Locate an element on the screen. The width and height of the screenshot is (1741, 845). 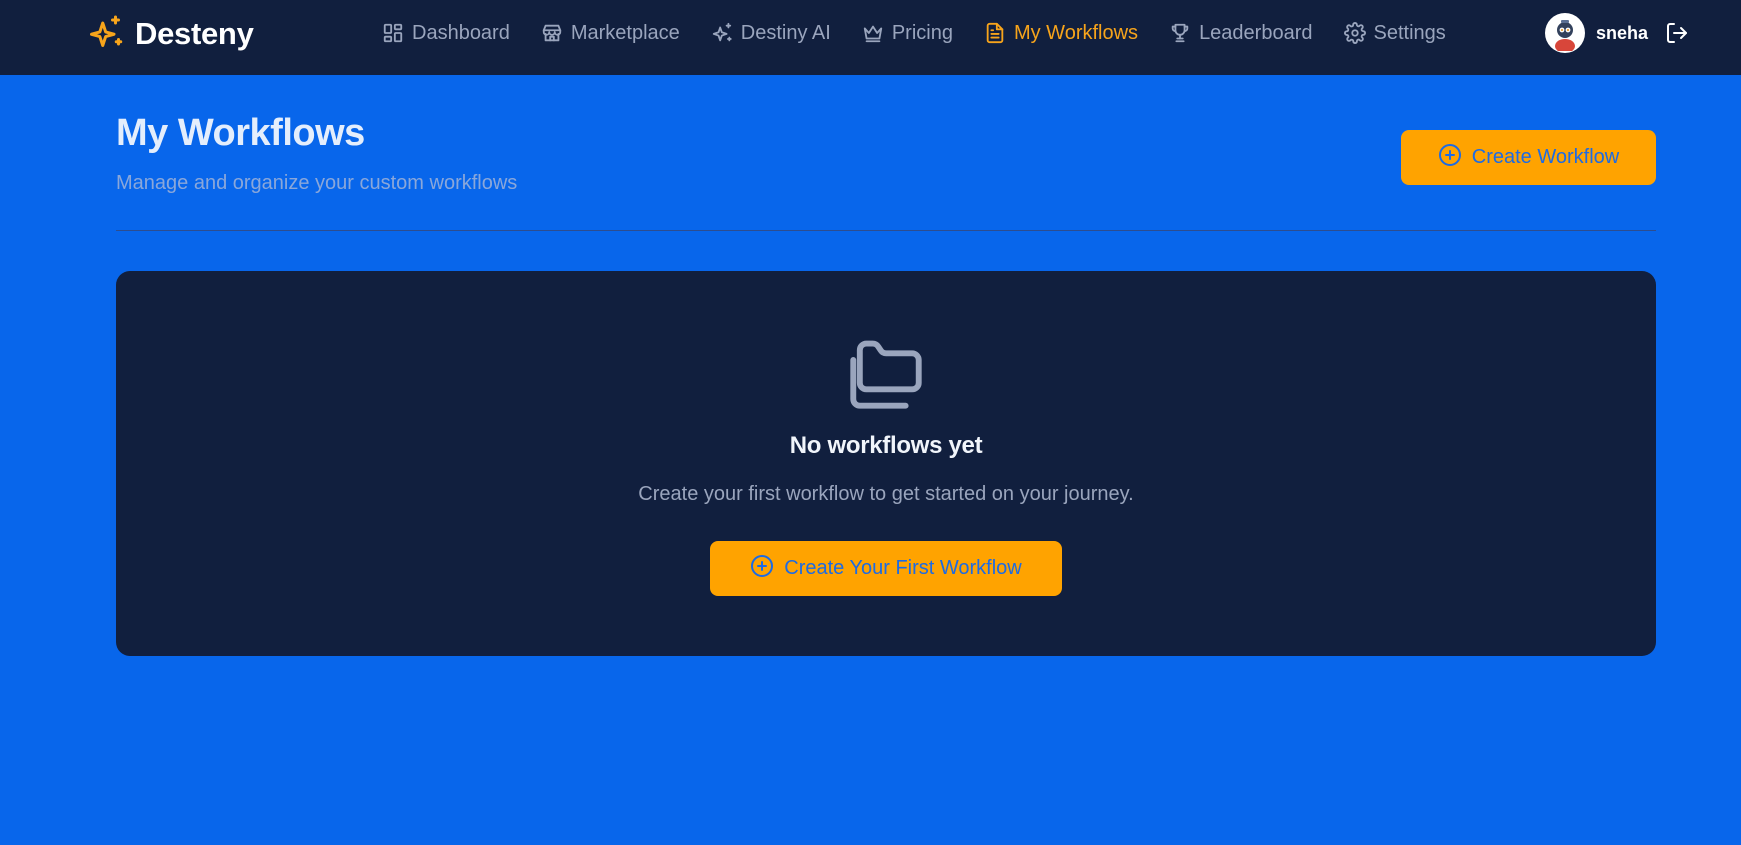
nav-item-label: Marketplace is located at coordinates (625, 32).